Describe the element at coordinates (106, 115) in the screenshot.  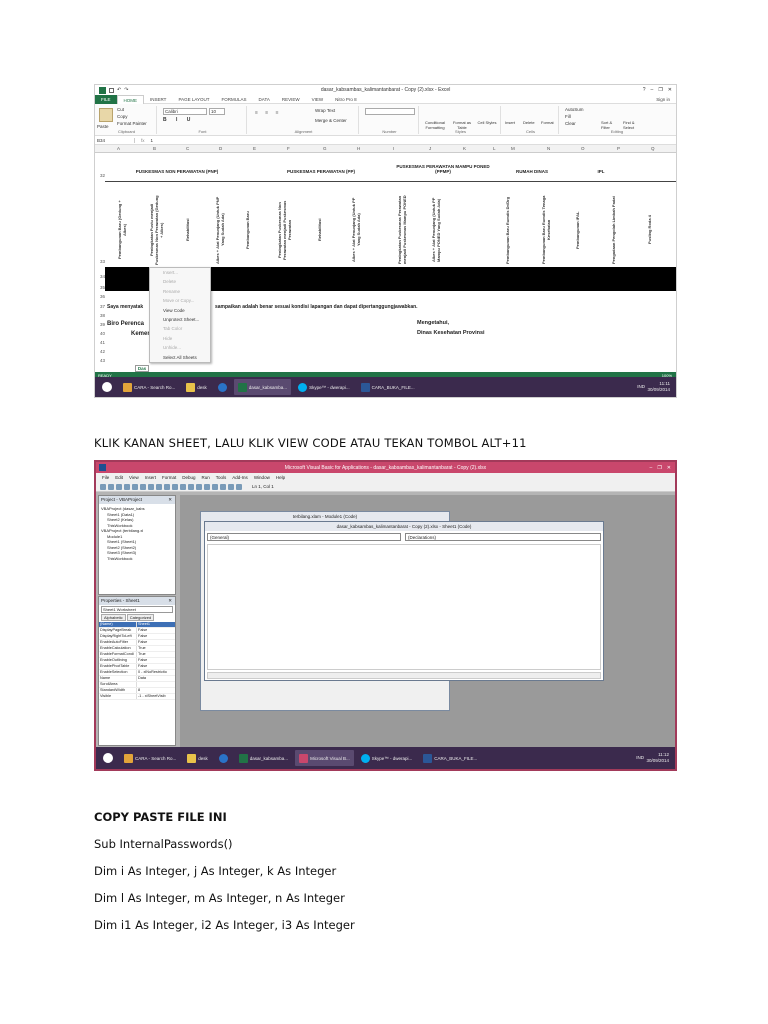
I see `paste-icon` at that location.